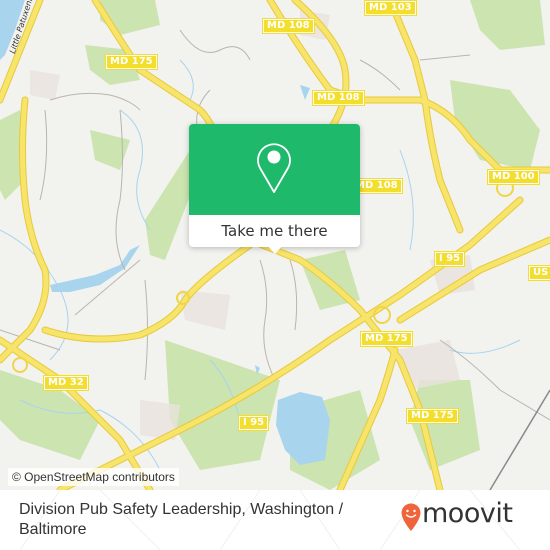  Describe the element at coordinates (519, 439) in the screenshot. I see `railway` at that location.